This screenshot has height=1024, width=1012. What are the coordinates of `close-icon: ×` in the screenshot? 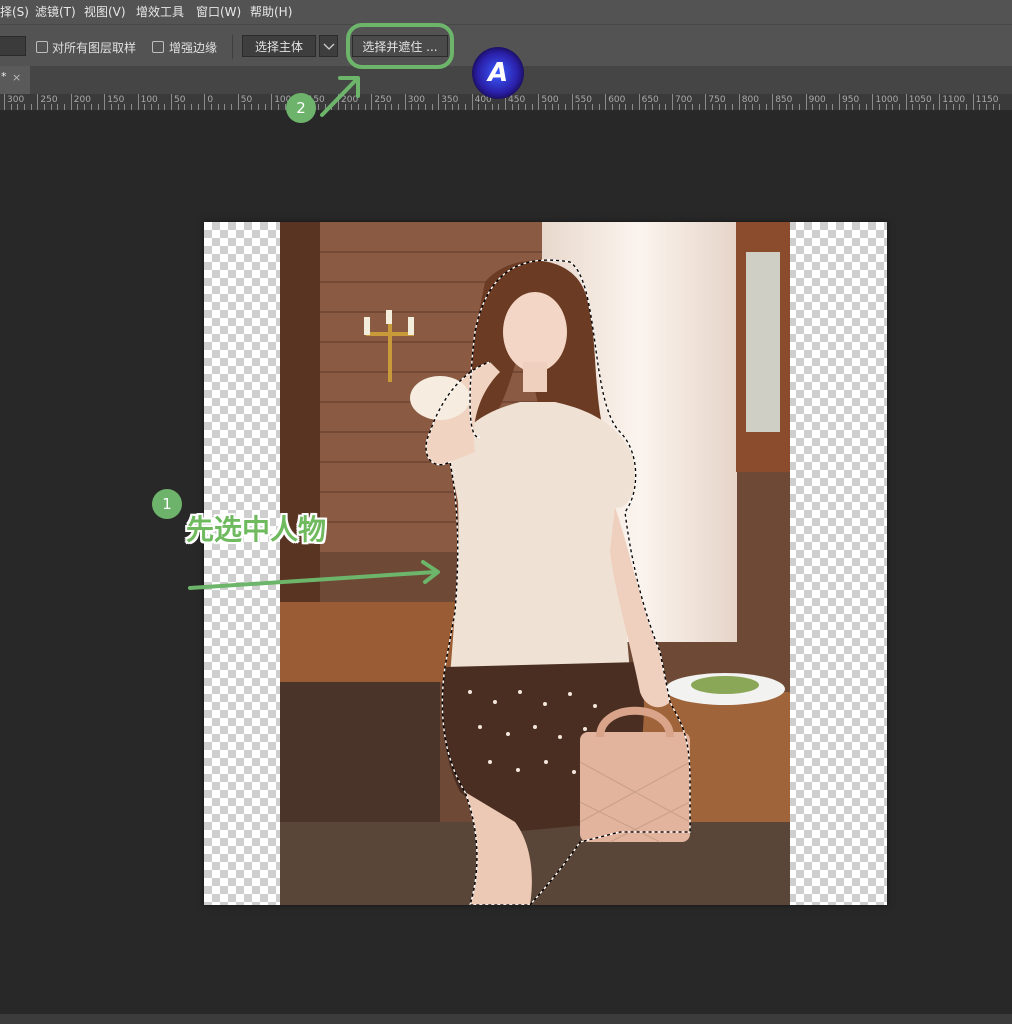 It's located at (16, 77).